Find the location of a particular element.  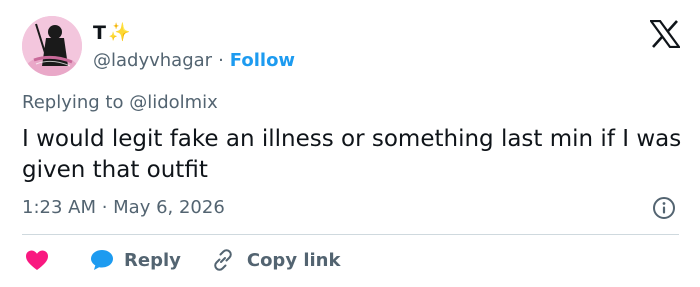

author-handle: @ladyvhagar is located at coordinates (152, 60).